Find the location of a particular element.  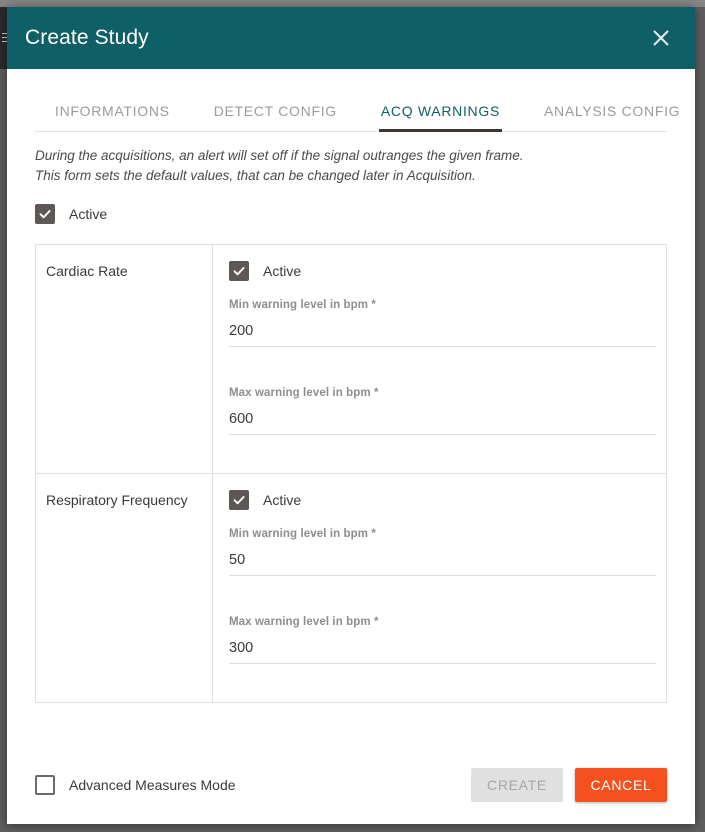

dialog-footer: Advanced Measures Mode CREATE CANCEL is located at coordinates (351, 785).